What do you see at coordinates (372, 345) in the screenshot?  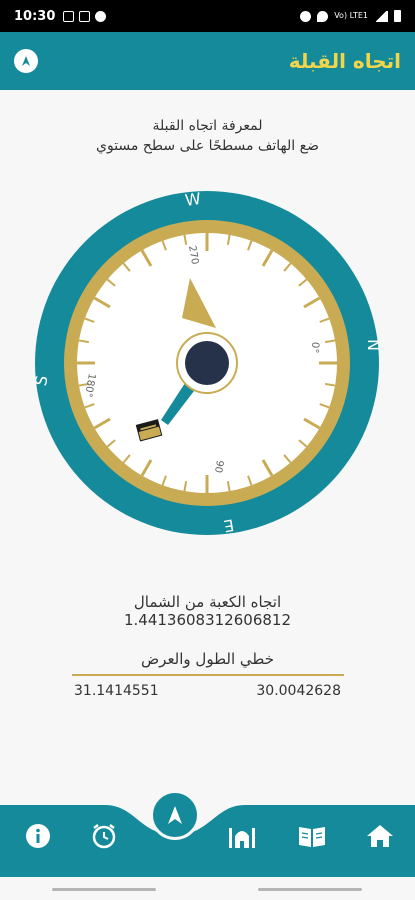 I see `cardinal-north: N` at bounding box center [372, 345].